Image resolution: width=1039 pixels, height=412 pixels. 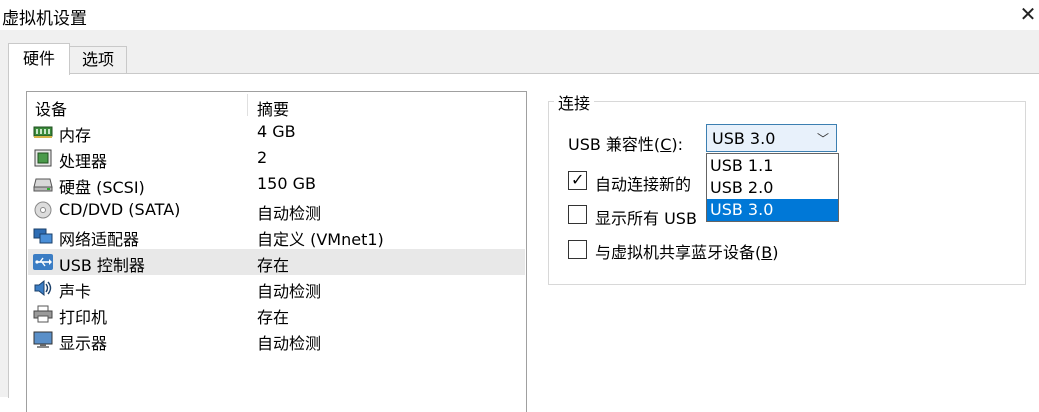 I want to click on column-divider, so click(x=247, y=105).